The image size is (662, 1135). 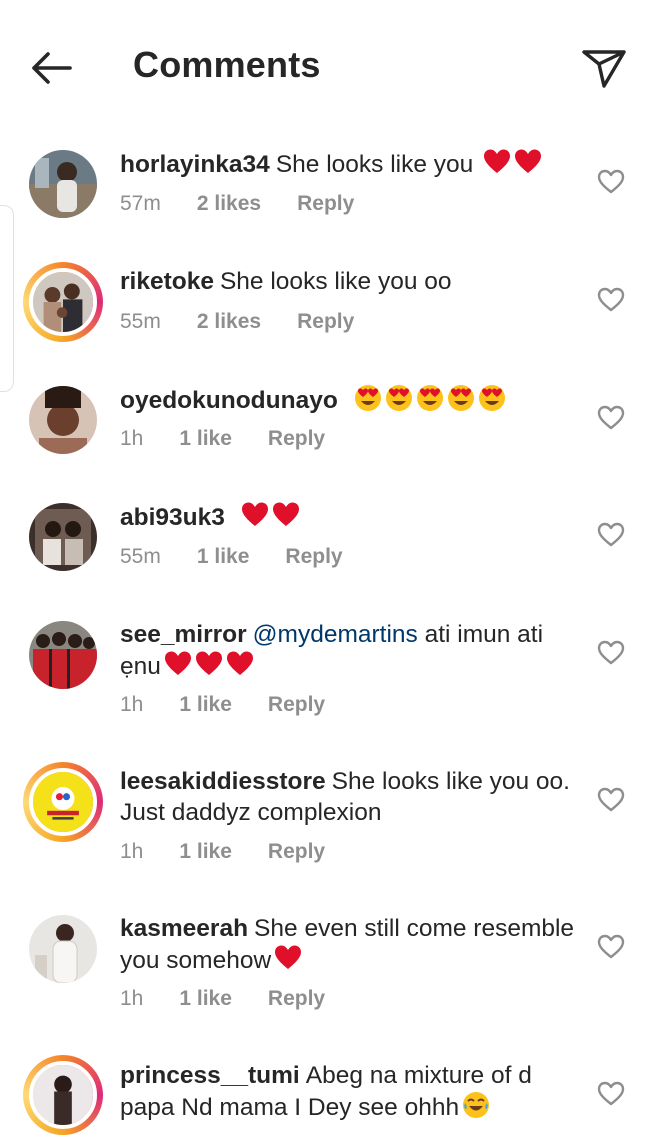 I want to click on comment-username: riketoke, so click(x=167, y=281).